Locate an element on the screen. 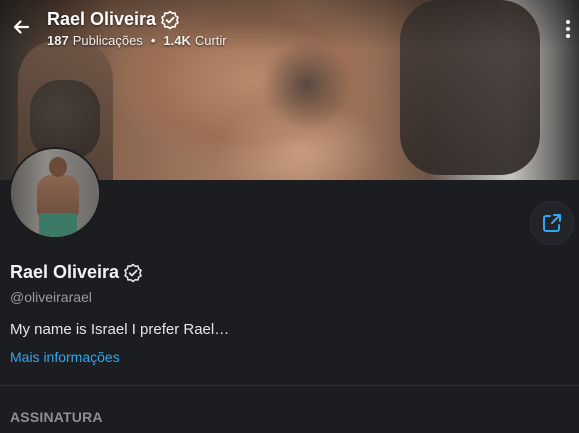 The width and height of the screenshot is (579, 433). more-info-link: Mais informações is located at coordinates (65, 357).